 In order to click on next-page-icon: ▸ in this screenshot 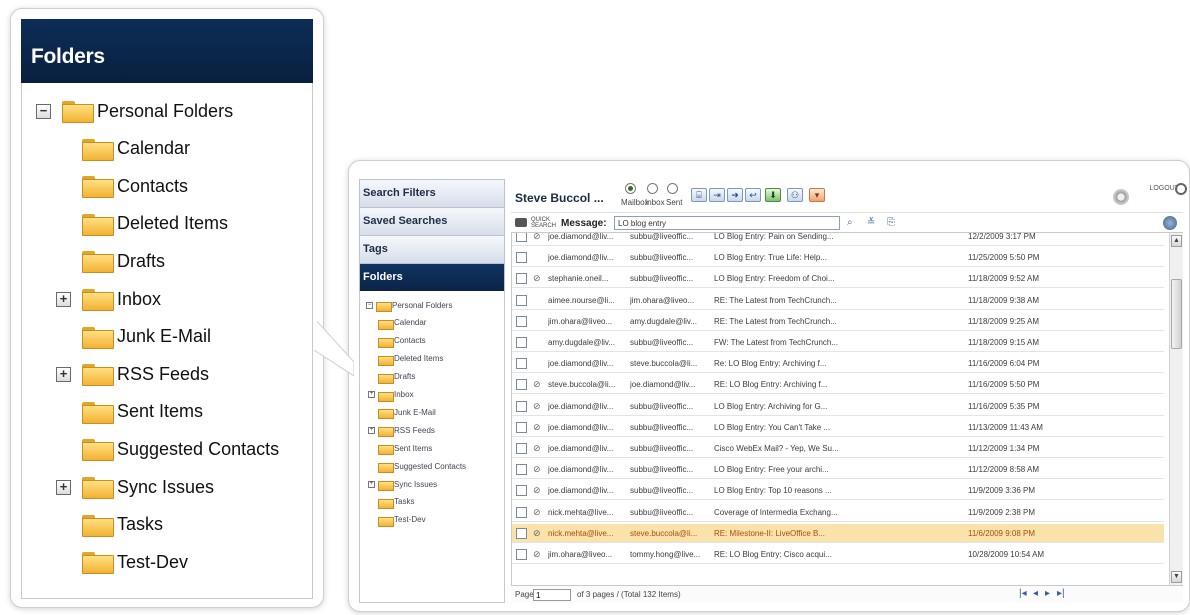, I will do `click(1047, 593)`.